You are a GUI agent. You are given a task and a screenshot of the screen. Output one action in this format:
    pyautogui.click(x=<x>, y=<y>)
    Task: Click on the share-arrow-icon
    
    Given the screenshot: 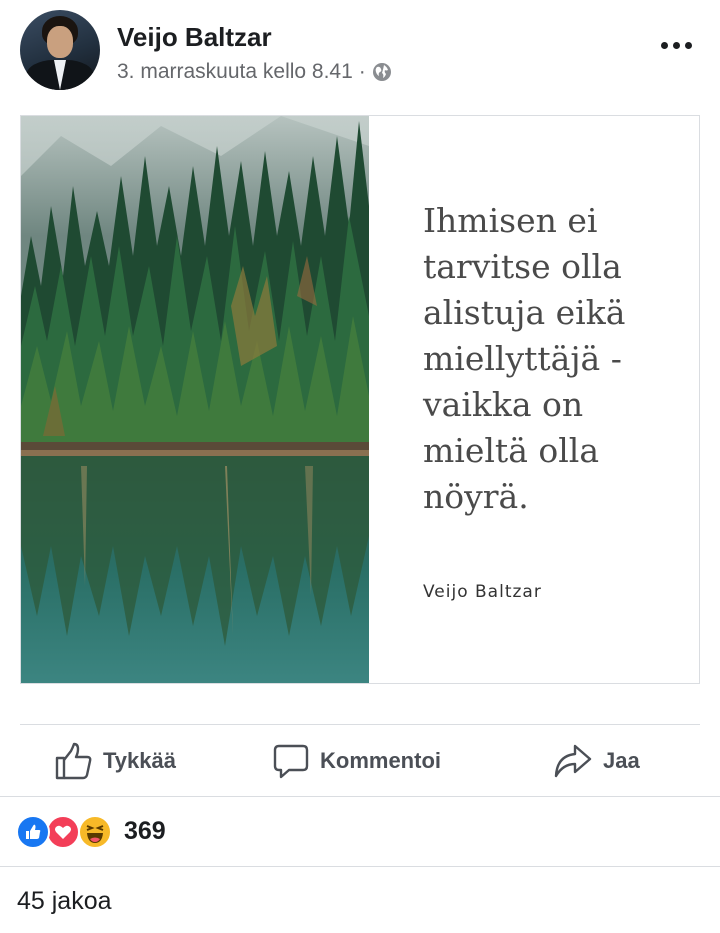 What is the action you would take?
    pyautogui.click(x=573, y=761)
    